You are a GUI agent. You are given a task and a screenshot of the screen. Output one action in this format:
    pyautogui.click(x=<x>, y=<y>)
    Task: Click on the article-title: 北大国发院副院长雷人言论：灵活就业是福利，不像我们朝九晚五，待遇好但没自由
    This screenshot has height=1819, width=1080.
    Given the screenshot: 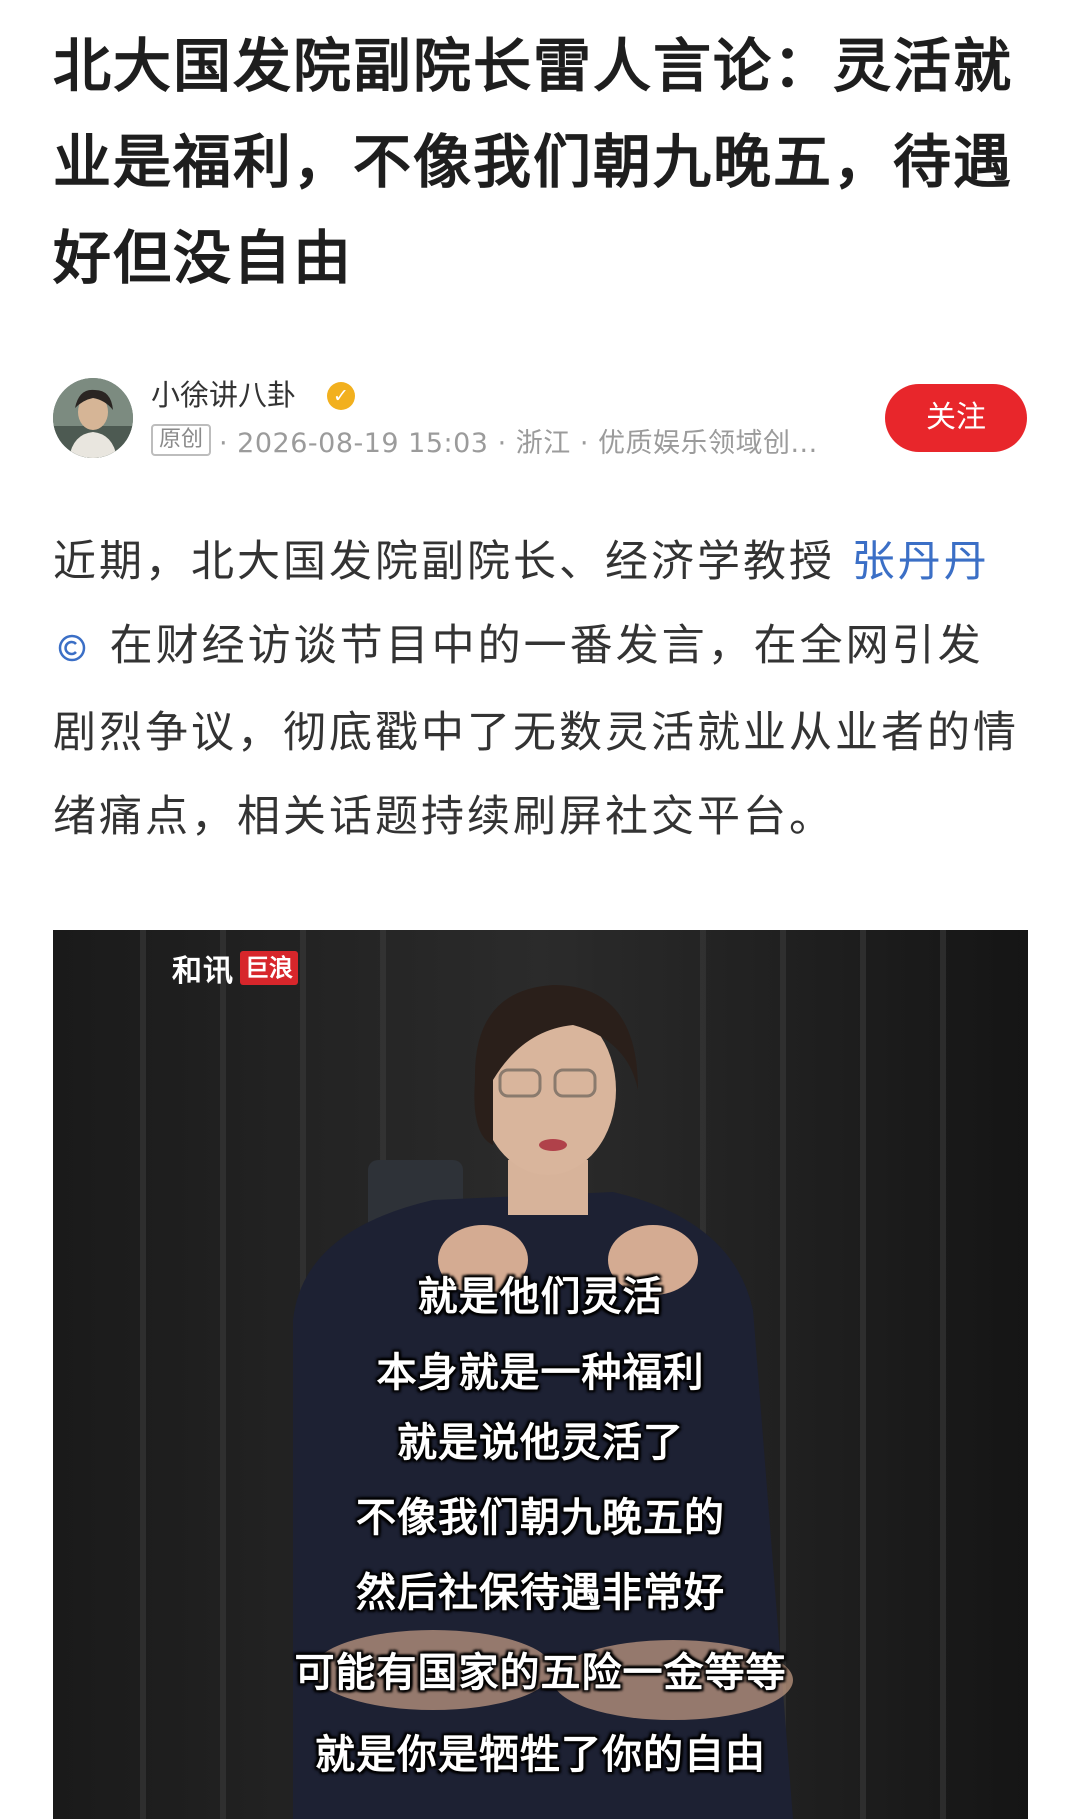 What is the action you would take?
    pyautogui.click(x=533, y=162)
    